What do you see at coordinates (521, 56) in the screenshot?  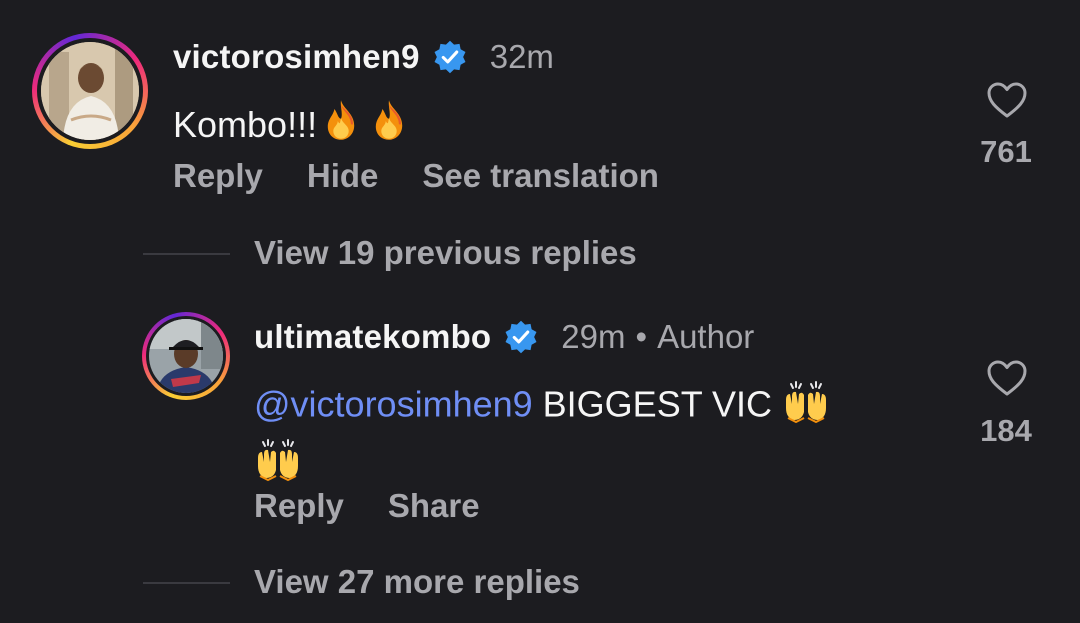 I see `timestamp: 32m` at bounding box center [521, 56].